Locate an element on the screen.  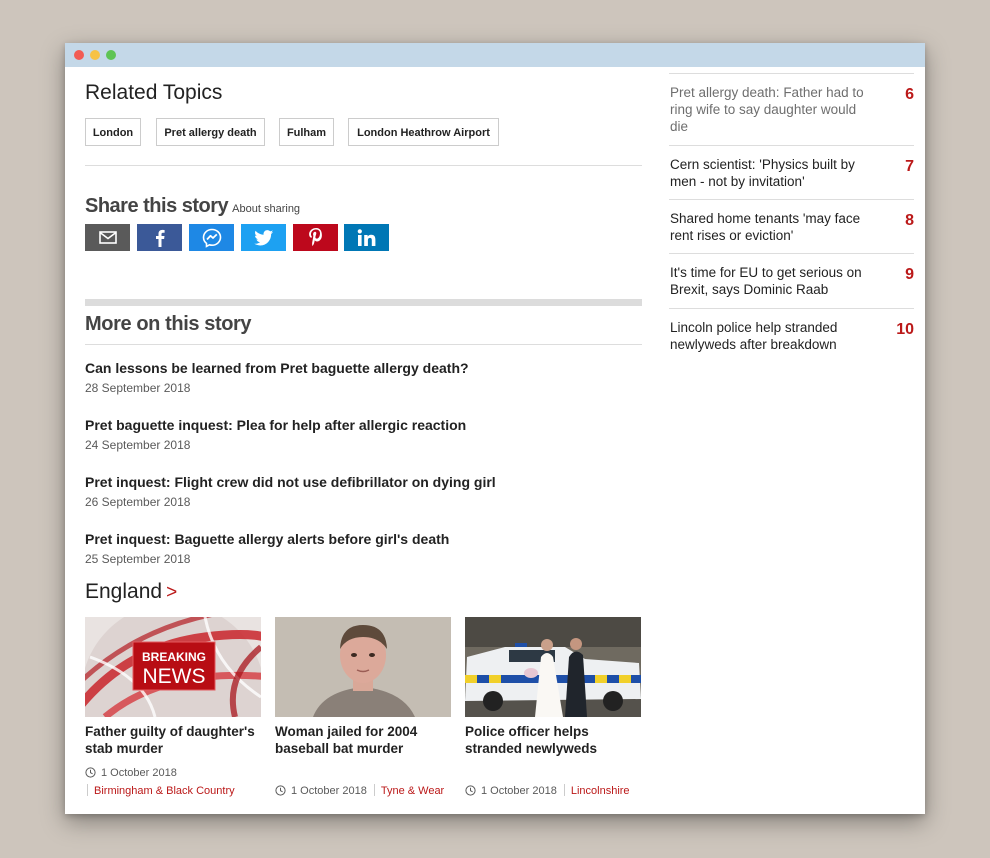
topic-tag-london: London is located at coordinates (113, 132).